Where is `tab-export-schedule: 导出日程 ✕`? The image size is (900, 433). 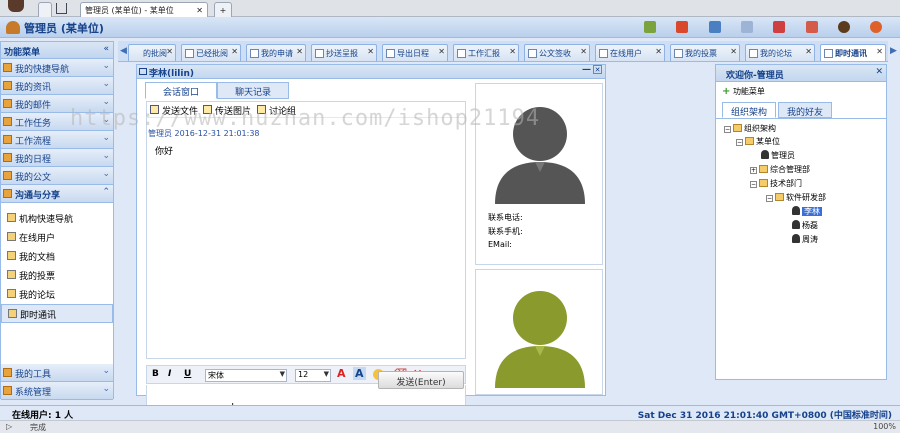
tab-export-schedule: 导出日程 ✕ is located at coordinates (415, 52).